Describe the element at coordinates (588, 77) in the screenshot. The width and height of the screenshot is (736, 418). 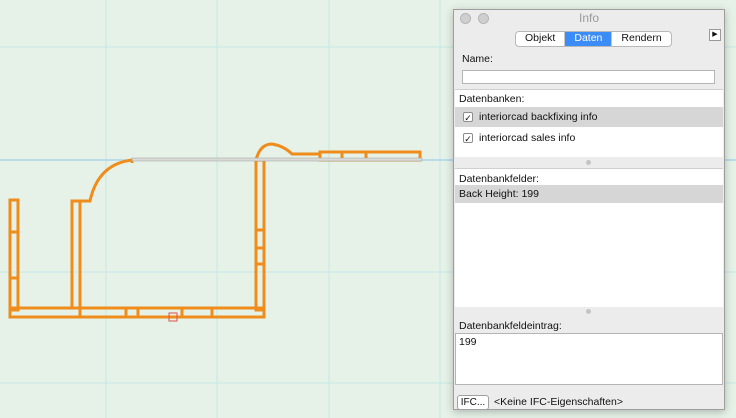
I see `name-field` at that location.